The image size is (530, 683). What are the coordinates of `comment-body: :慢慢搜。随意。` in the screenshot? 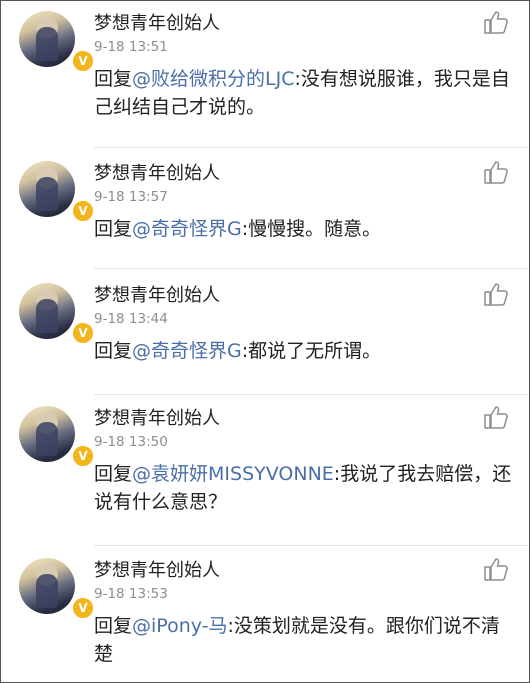 It's located at (311, 229).